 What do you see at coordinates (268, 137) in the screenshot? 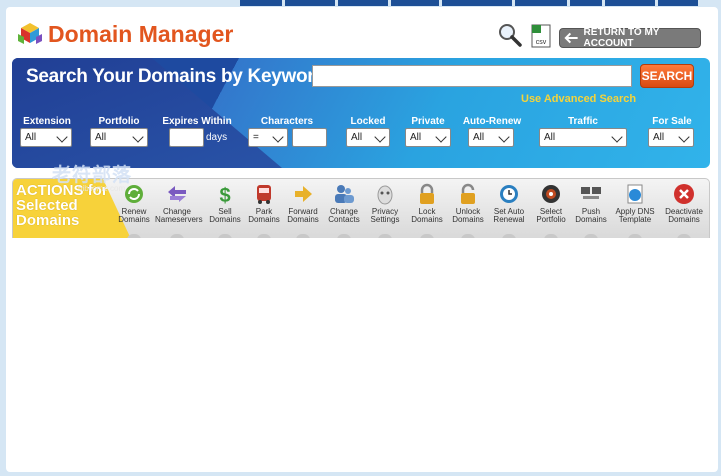
I see `characters-operator-select: =` at bounding box center [268, 137].